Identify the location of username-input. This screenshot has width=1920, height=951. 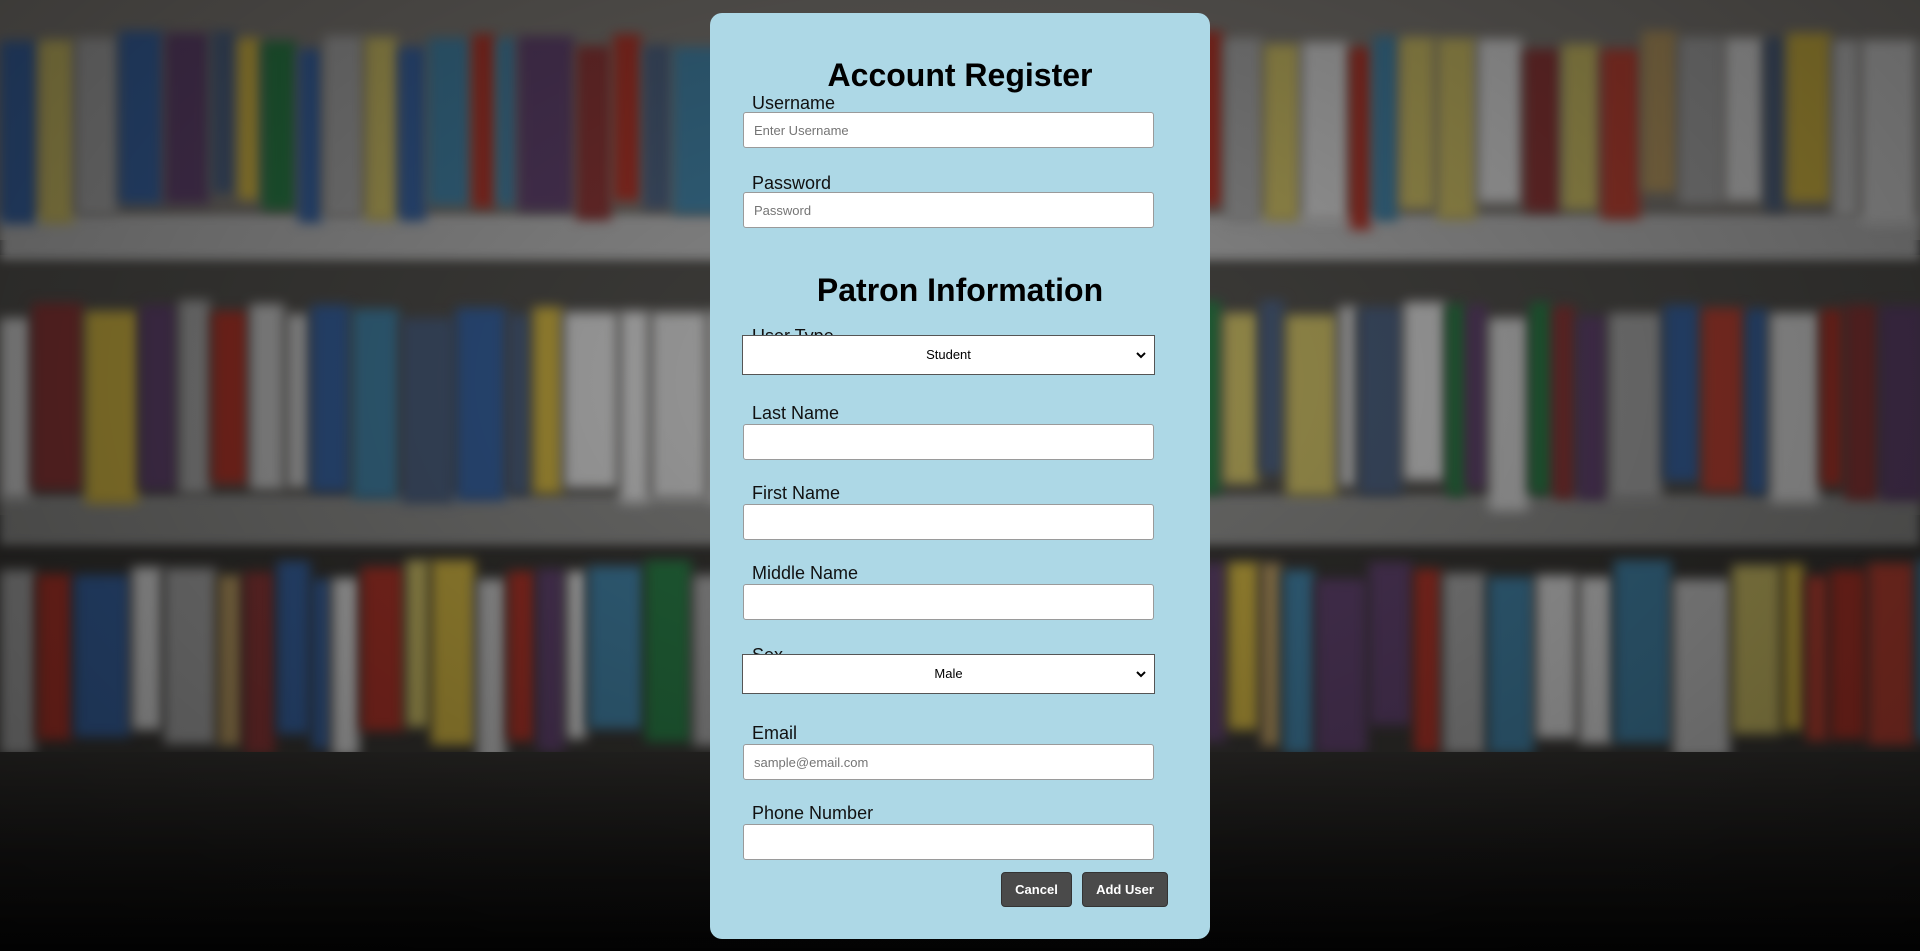
(948, 130).